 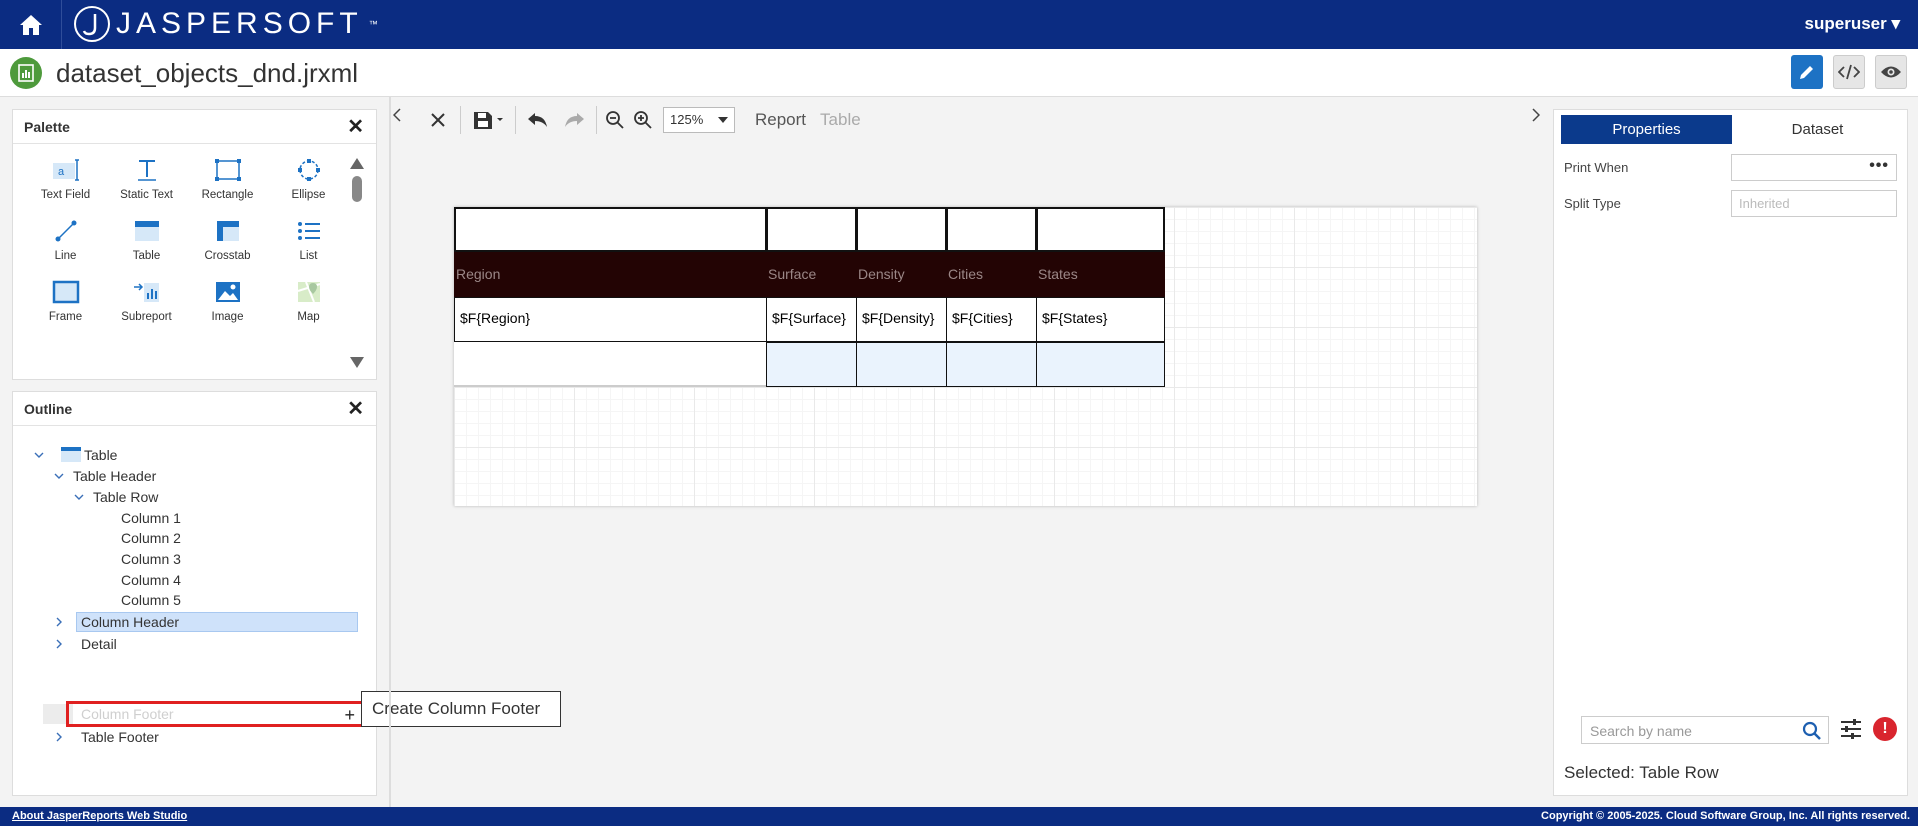 What do you see at coordinates (1807, 72) in the screenshot?
I see `design-mode-button` at bounding box center [1807, 72].